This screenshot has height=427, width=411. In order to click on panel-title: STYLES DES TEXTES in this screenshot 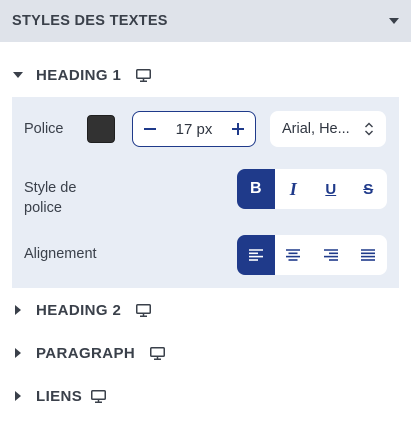, I will do `click(90, 21)`.